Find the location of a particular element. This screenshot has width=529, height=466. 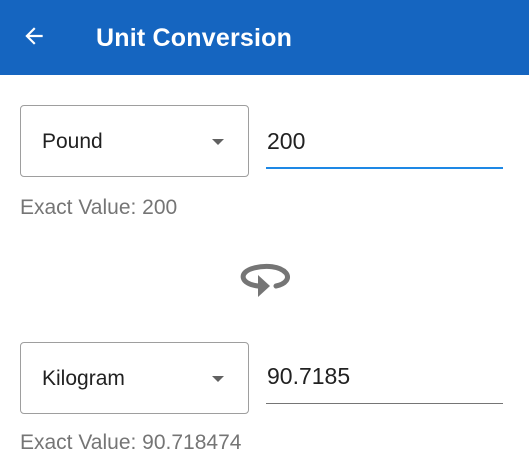

swap-button is located at coordinates (264, 283).